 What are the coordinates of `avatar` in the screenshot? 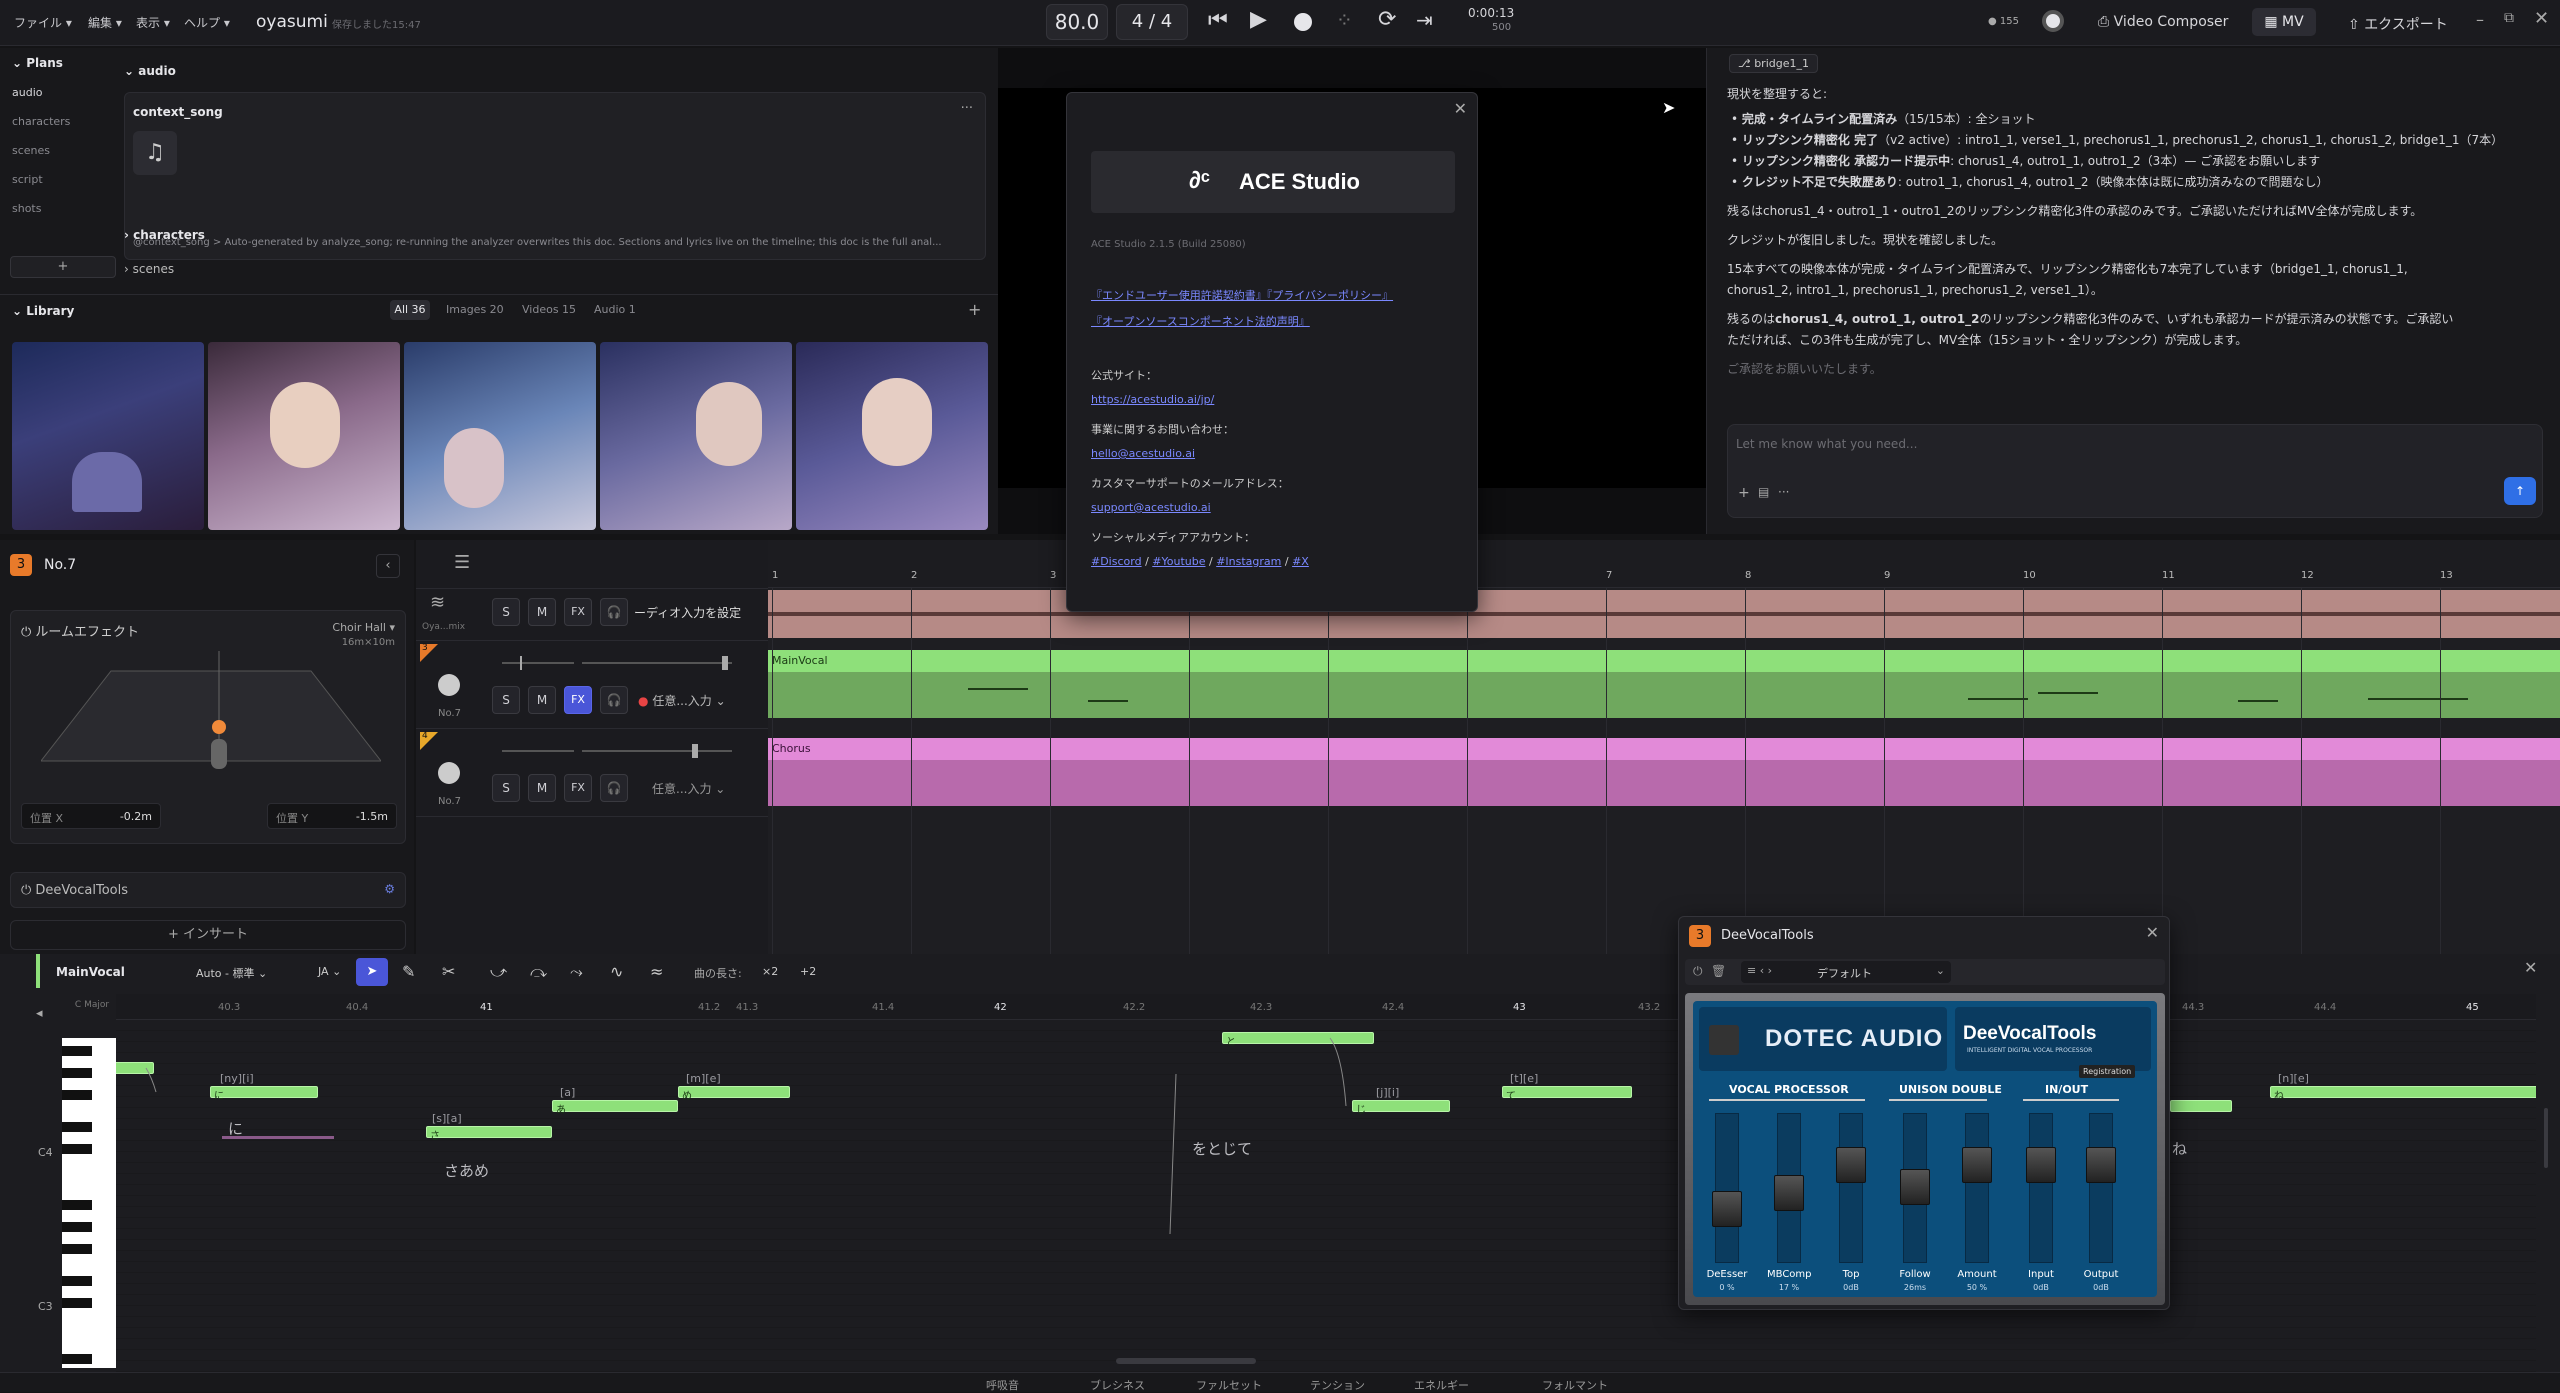 It's located at (2053, 21).